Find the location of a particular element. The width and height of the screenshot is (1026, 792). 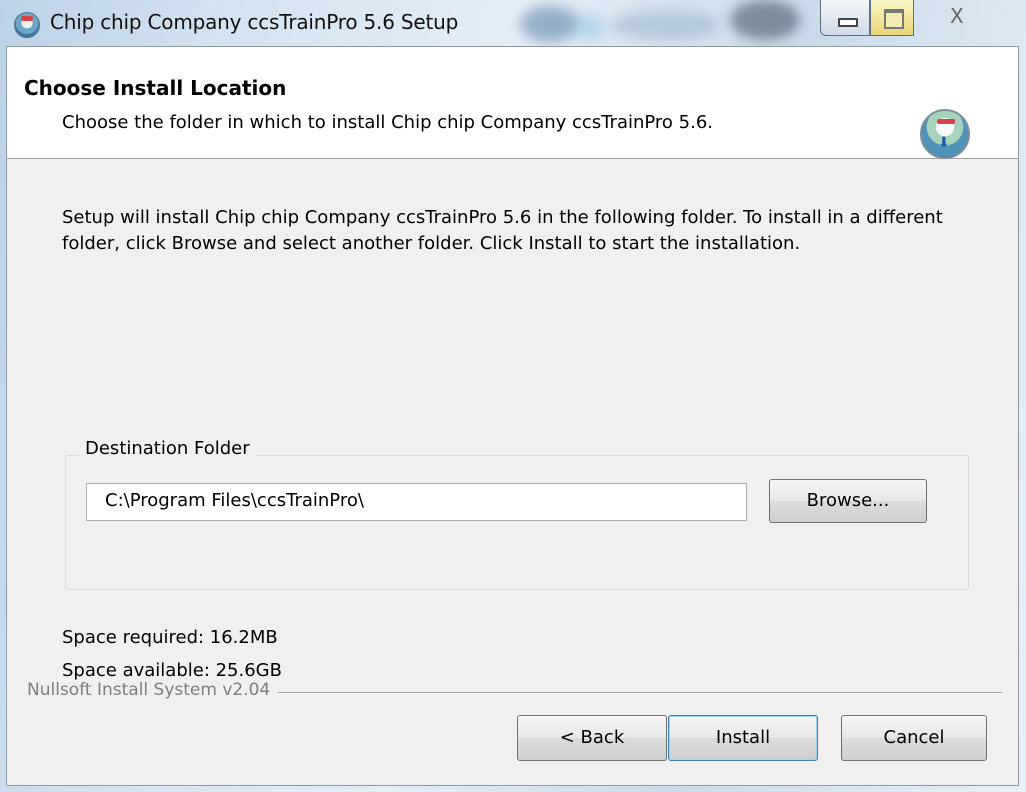

window-title: Chip chip Company ccsTrainPro 5.6 Setup is located at coordinates (254, 22).